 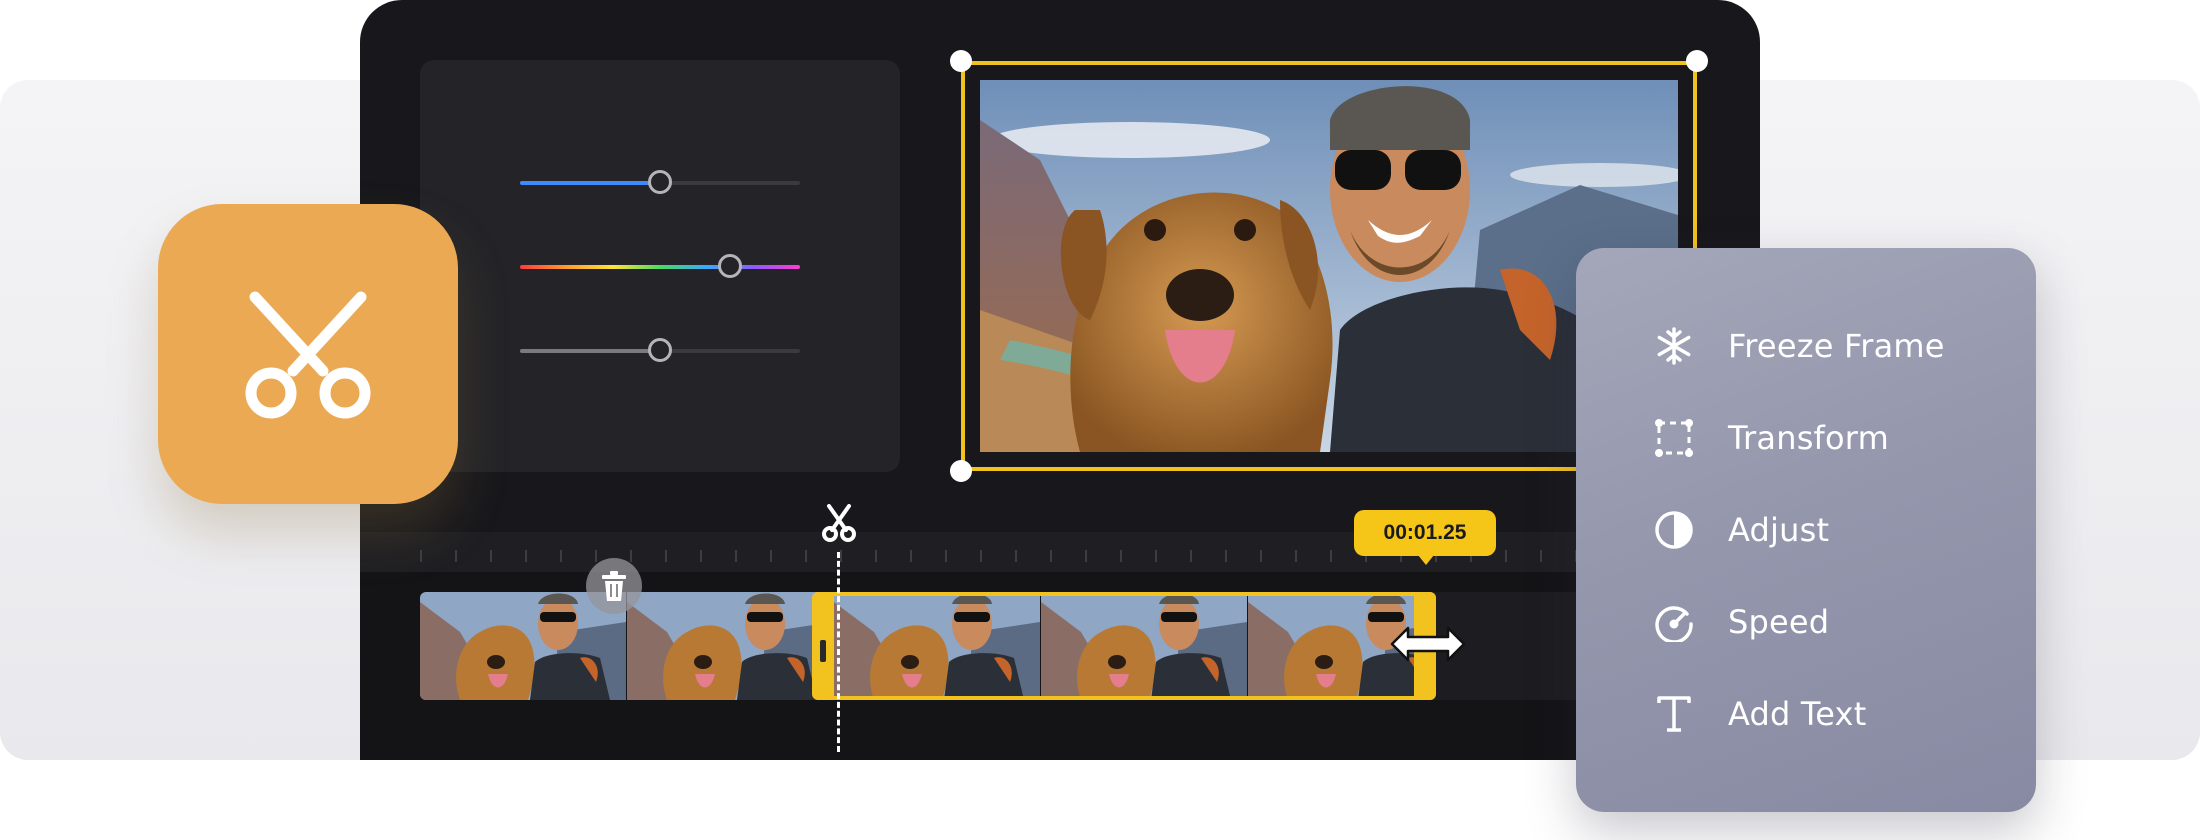 What do you see at coordinates (1697, 61) in the screenshot?
I see `resize-handle-top-right` at bounding box center [1697, 61].